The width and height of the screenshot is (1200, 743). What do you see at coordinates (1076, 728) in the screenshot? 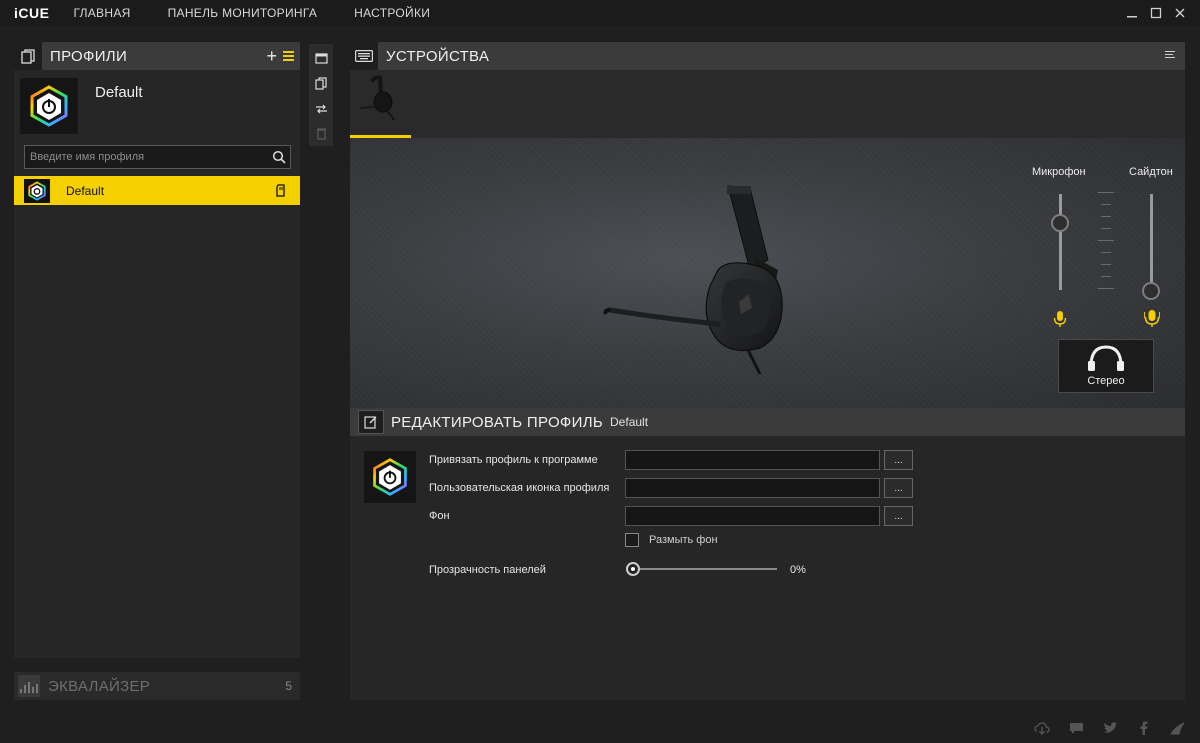
I see `chat-icon` at bounding box center [1076, 728].